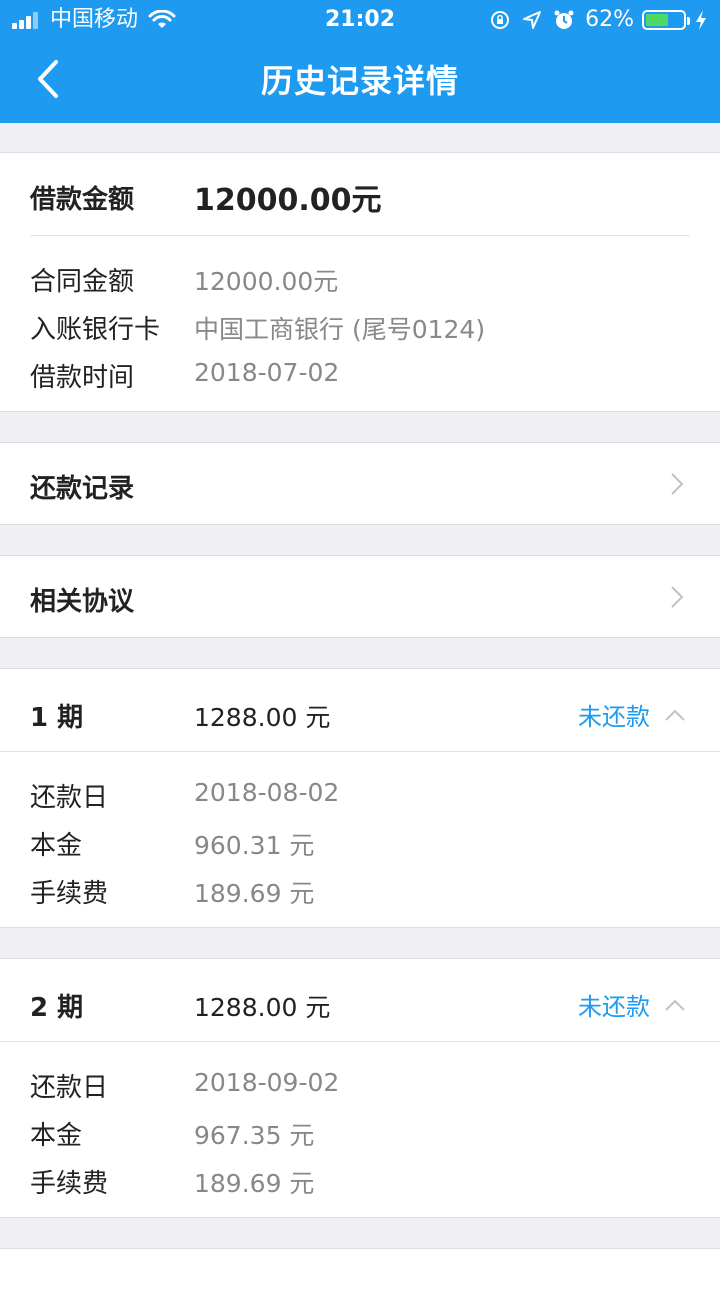  Describe the element at coordinates (360, 1000) in the screenshot. I see `installment-header: 2 期 1288.00 元 未还款` at that location.